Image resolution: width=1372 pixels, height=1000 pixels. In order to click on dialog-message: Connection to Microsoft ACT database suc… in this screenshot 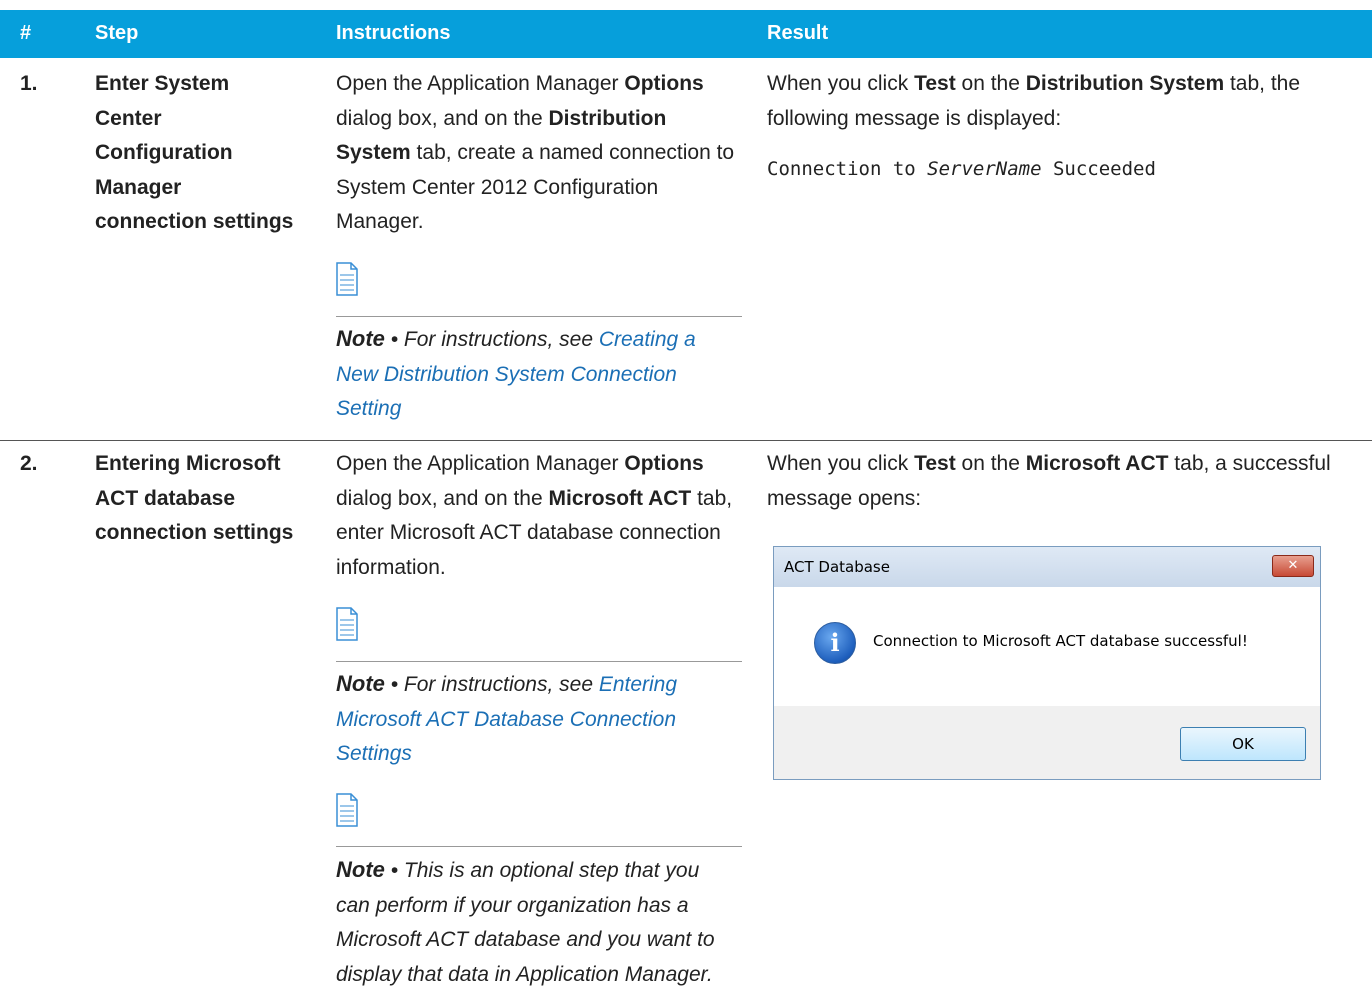, I will do `click(1060, 641)`.